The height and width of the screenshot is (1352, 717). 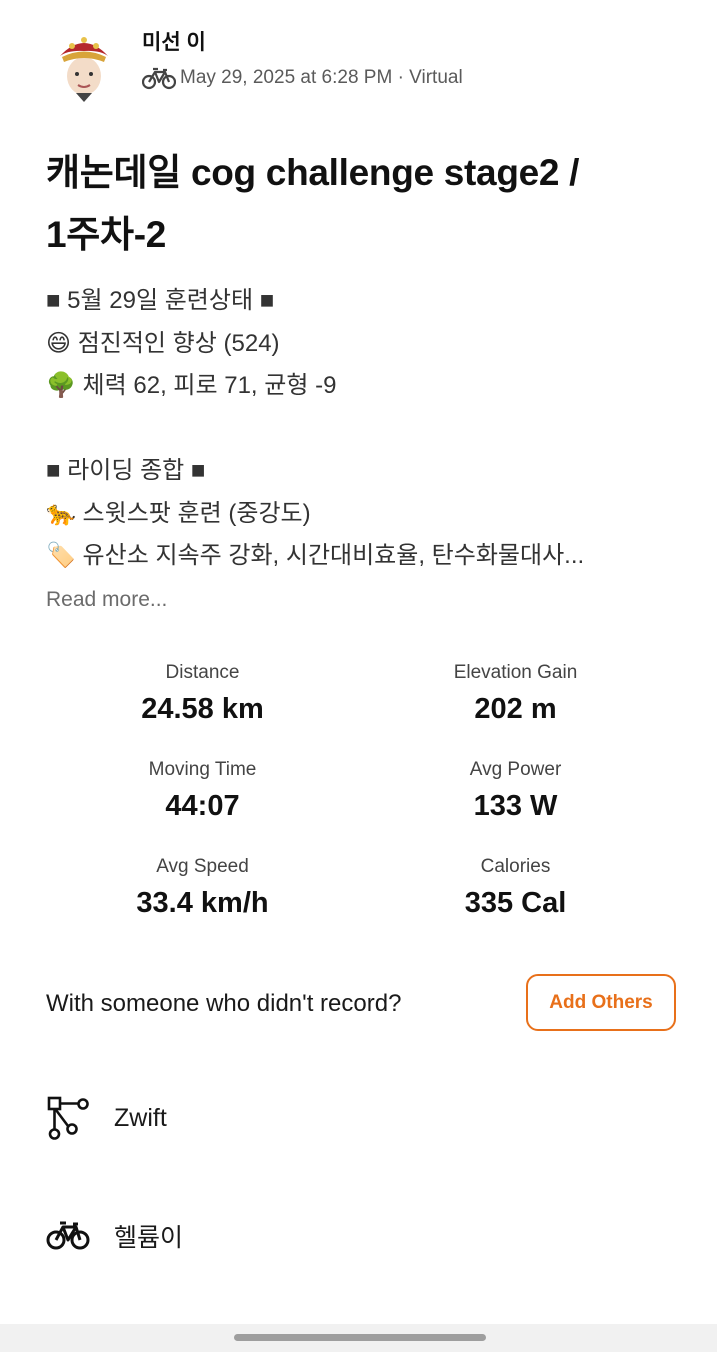 I want to click on title-line: 1주차-2, so click(x=106, y=234).